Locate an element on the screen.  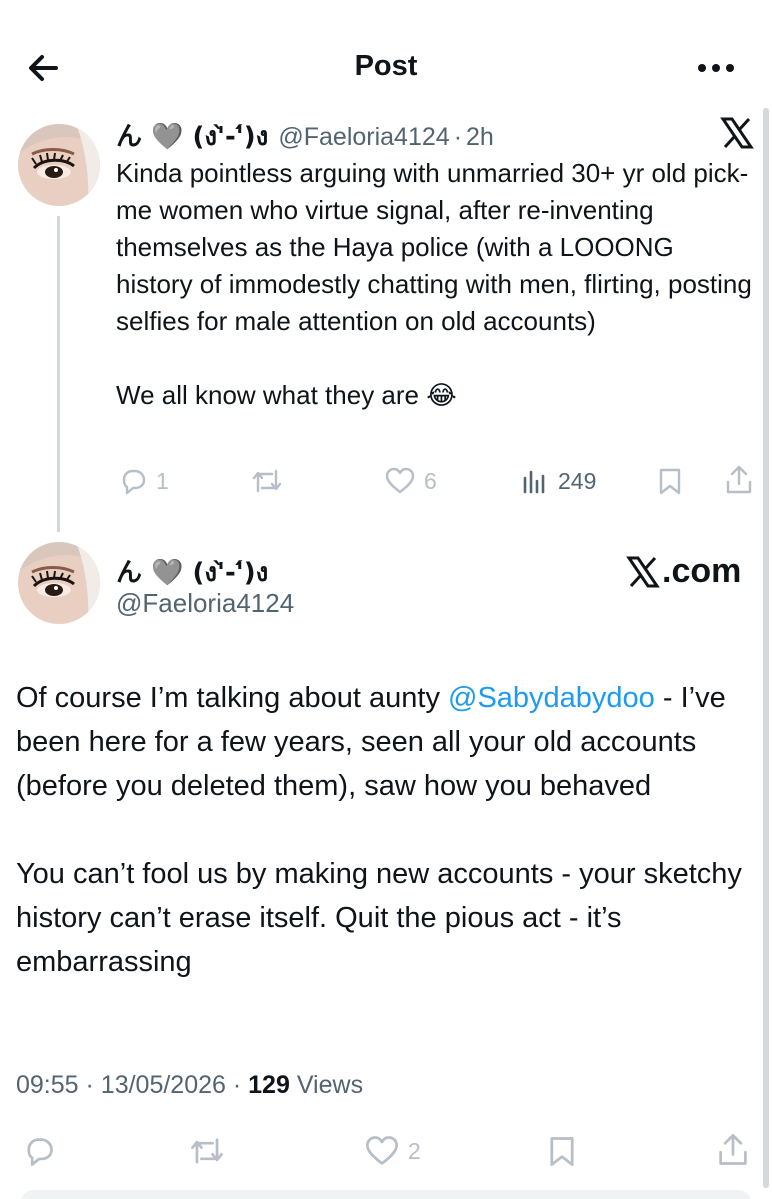
view-count: 249 is located at coordinates (577, 480).